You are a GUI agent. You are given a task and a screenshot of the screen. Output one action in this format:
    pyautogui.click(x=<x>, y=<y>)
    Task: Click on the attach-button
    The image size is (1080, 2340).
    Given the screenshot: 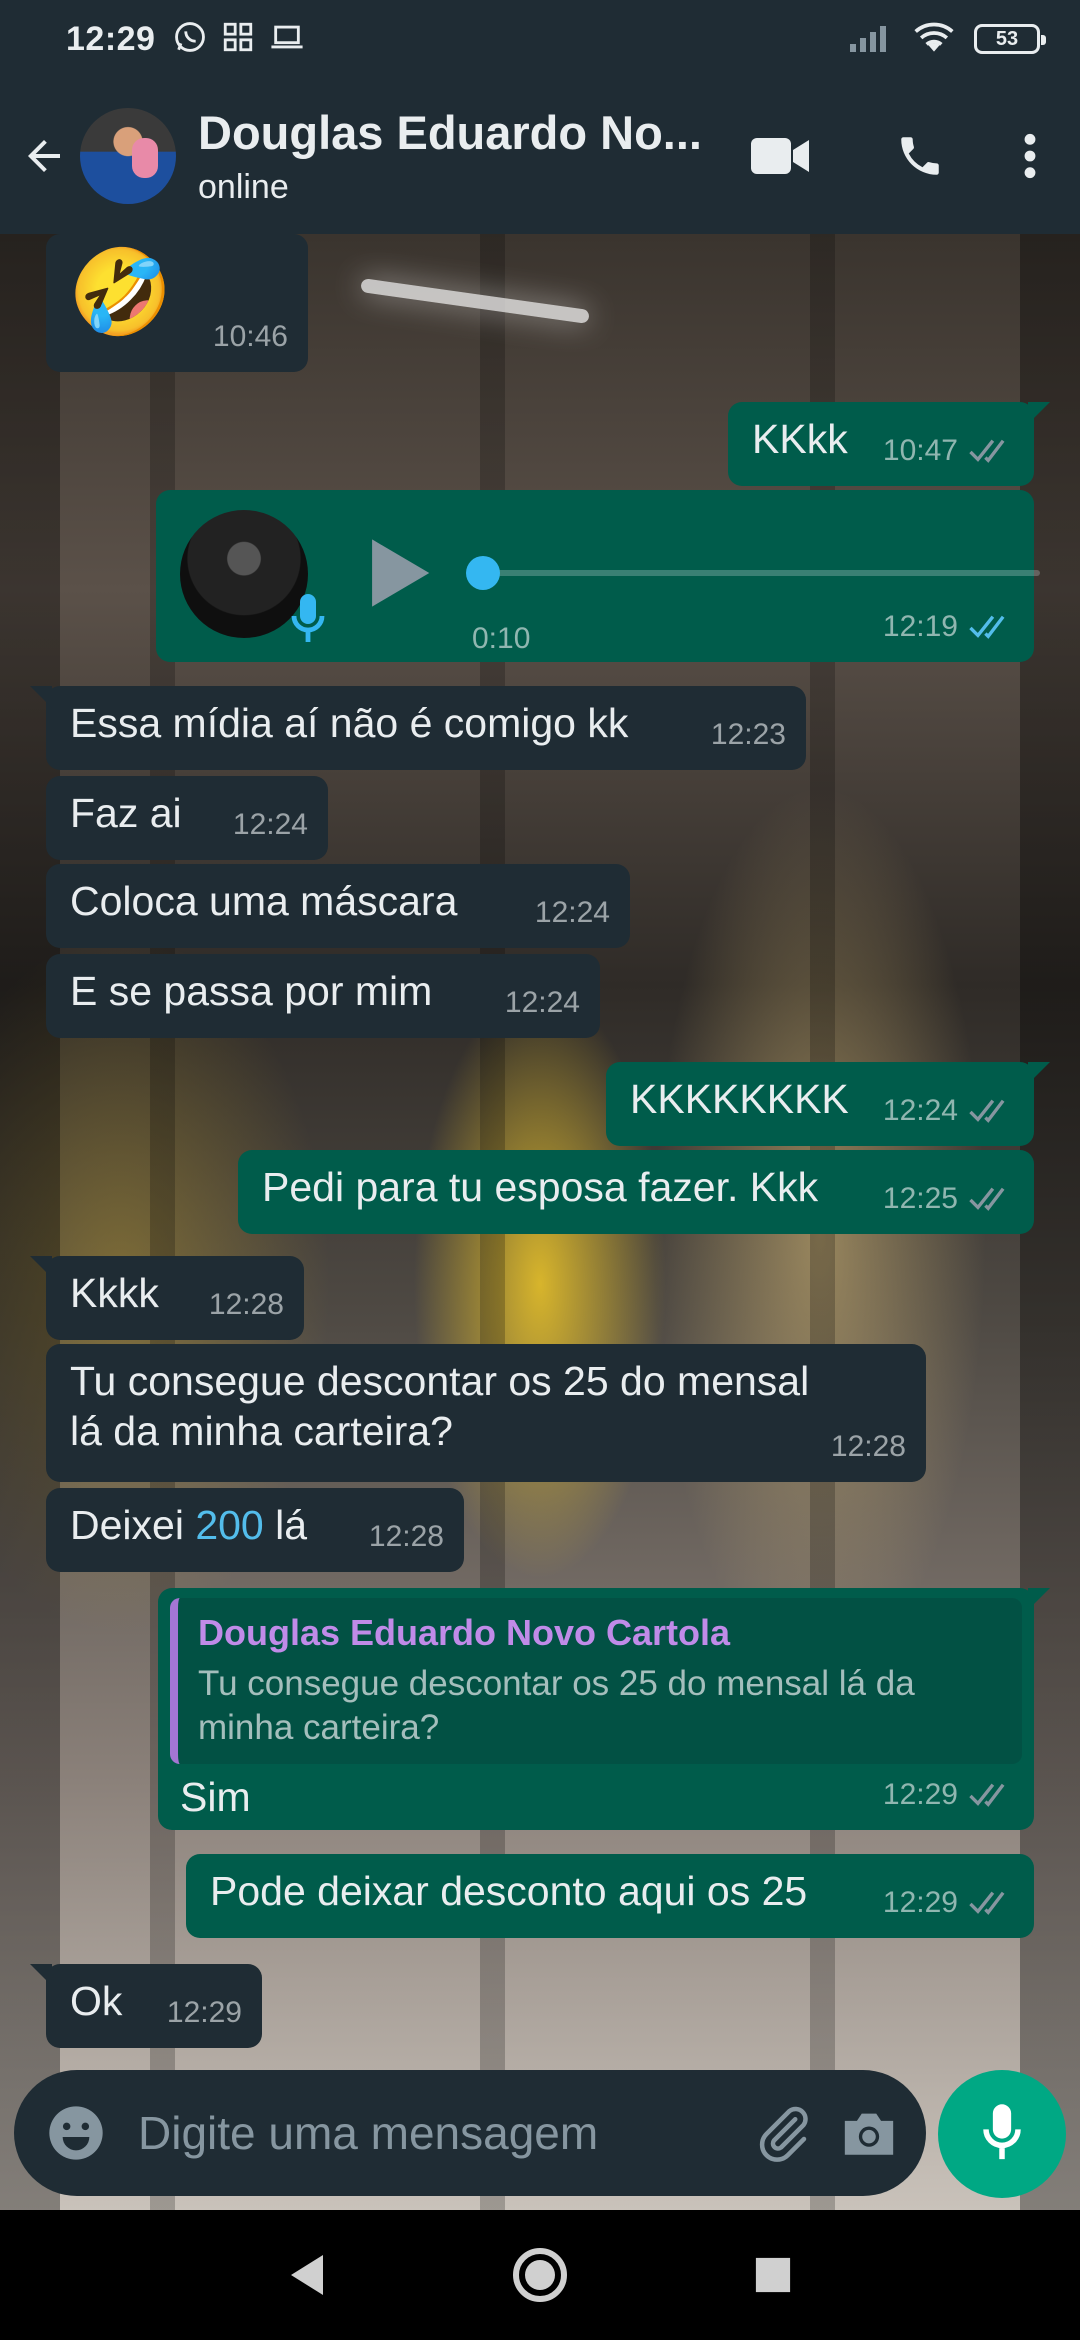 What is the action you would take?
    pyautogui.click(x=783, y=2133)
    